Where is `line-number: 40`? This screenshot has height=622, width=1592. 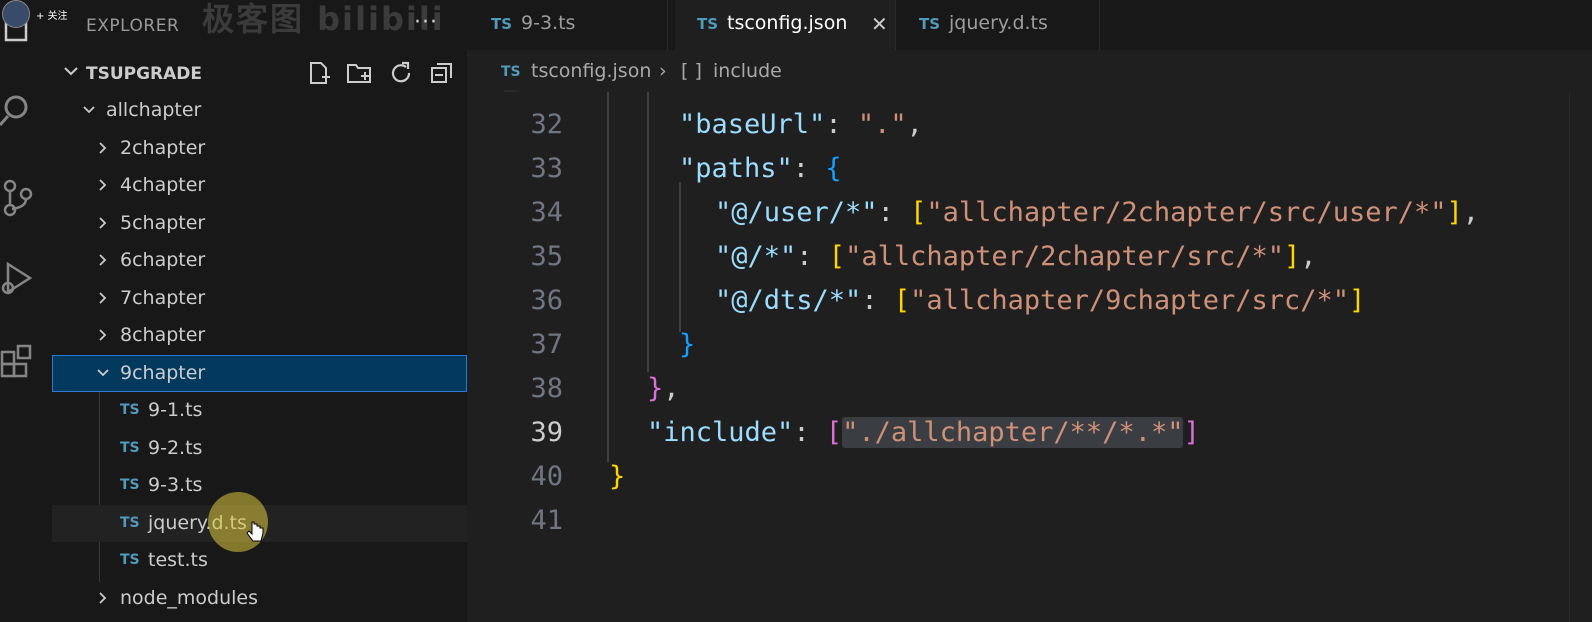 line-number: 40 is located at coordinates (546, 476).